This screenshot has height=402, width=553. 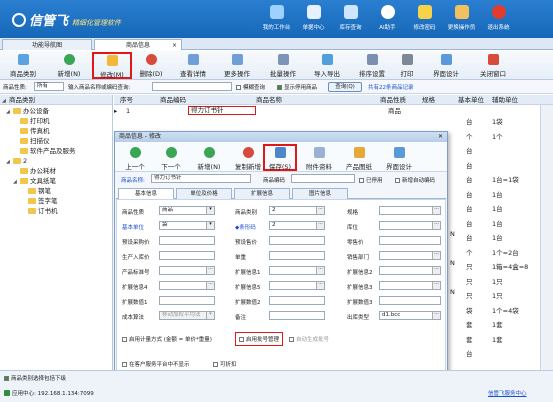 What do you see at coordinates (167, 339) in the screenshot?
I see `metering-option: 启用计量方式 (金额 = 单价*重量)` at bounding box center [167, 339].